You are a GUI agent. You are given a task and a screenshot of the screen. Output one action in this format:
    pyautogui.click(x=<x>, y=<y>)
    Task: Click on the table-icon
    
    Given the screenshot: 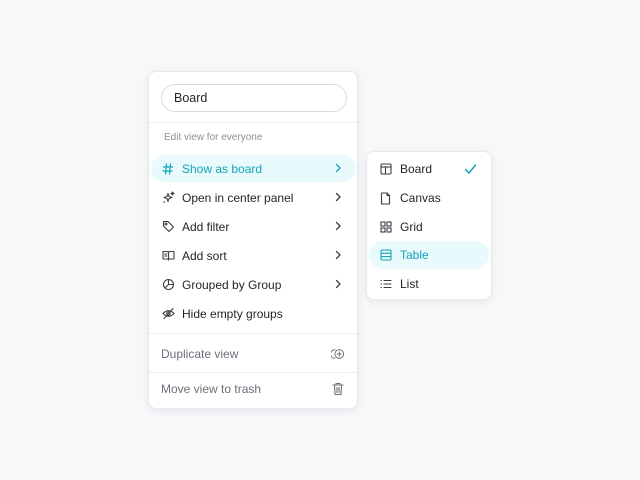 What is the action you would take?
    pyautogui.click(x=385, y=255)
    